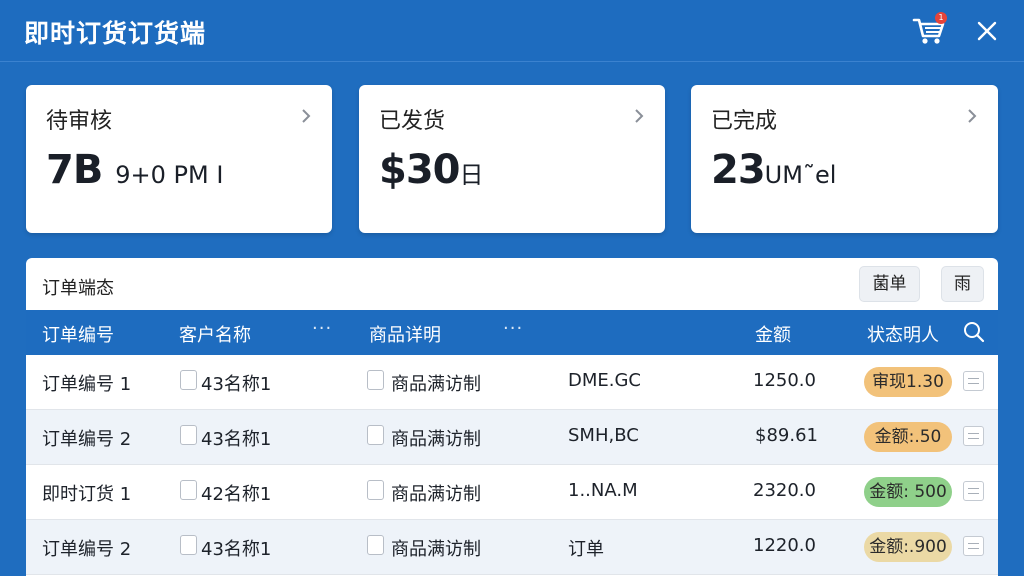  What do you see at coordinates (471, 175) in the screenshot?
I see `card-value-suffix: 日` at bounding box center [471, 175].